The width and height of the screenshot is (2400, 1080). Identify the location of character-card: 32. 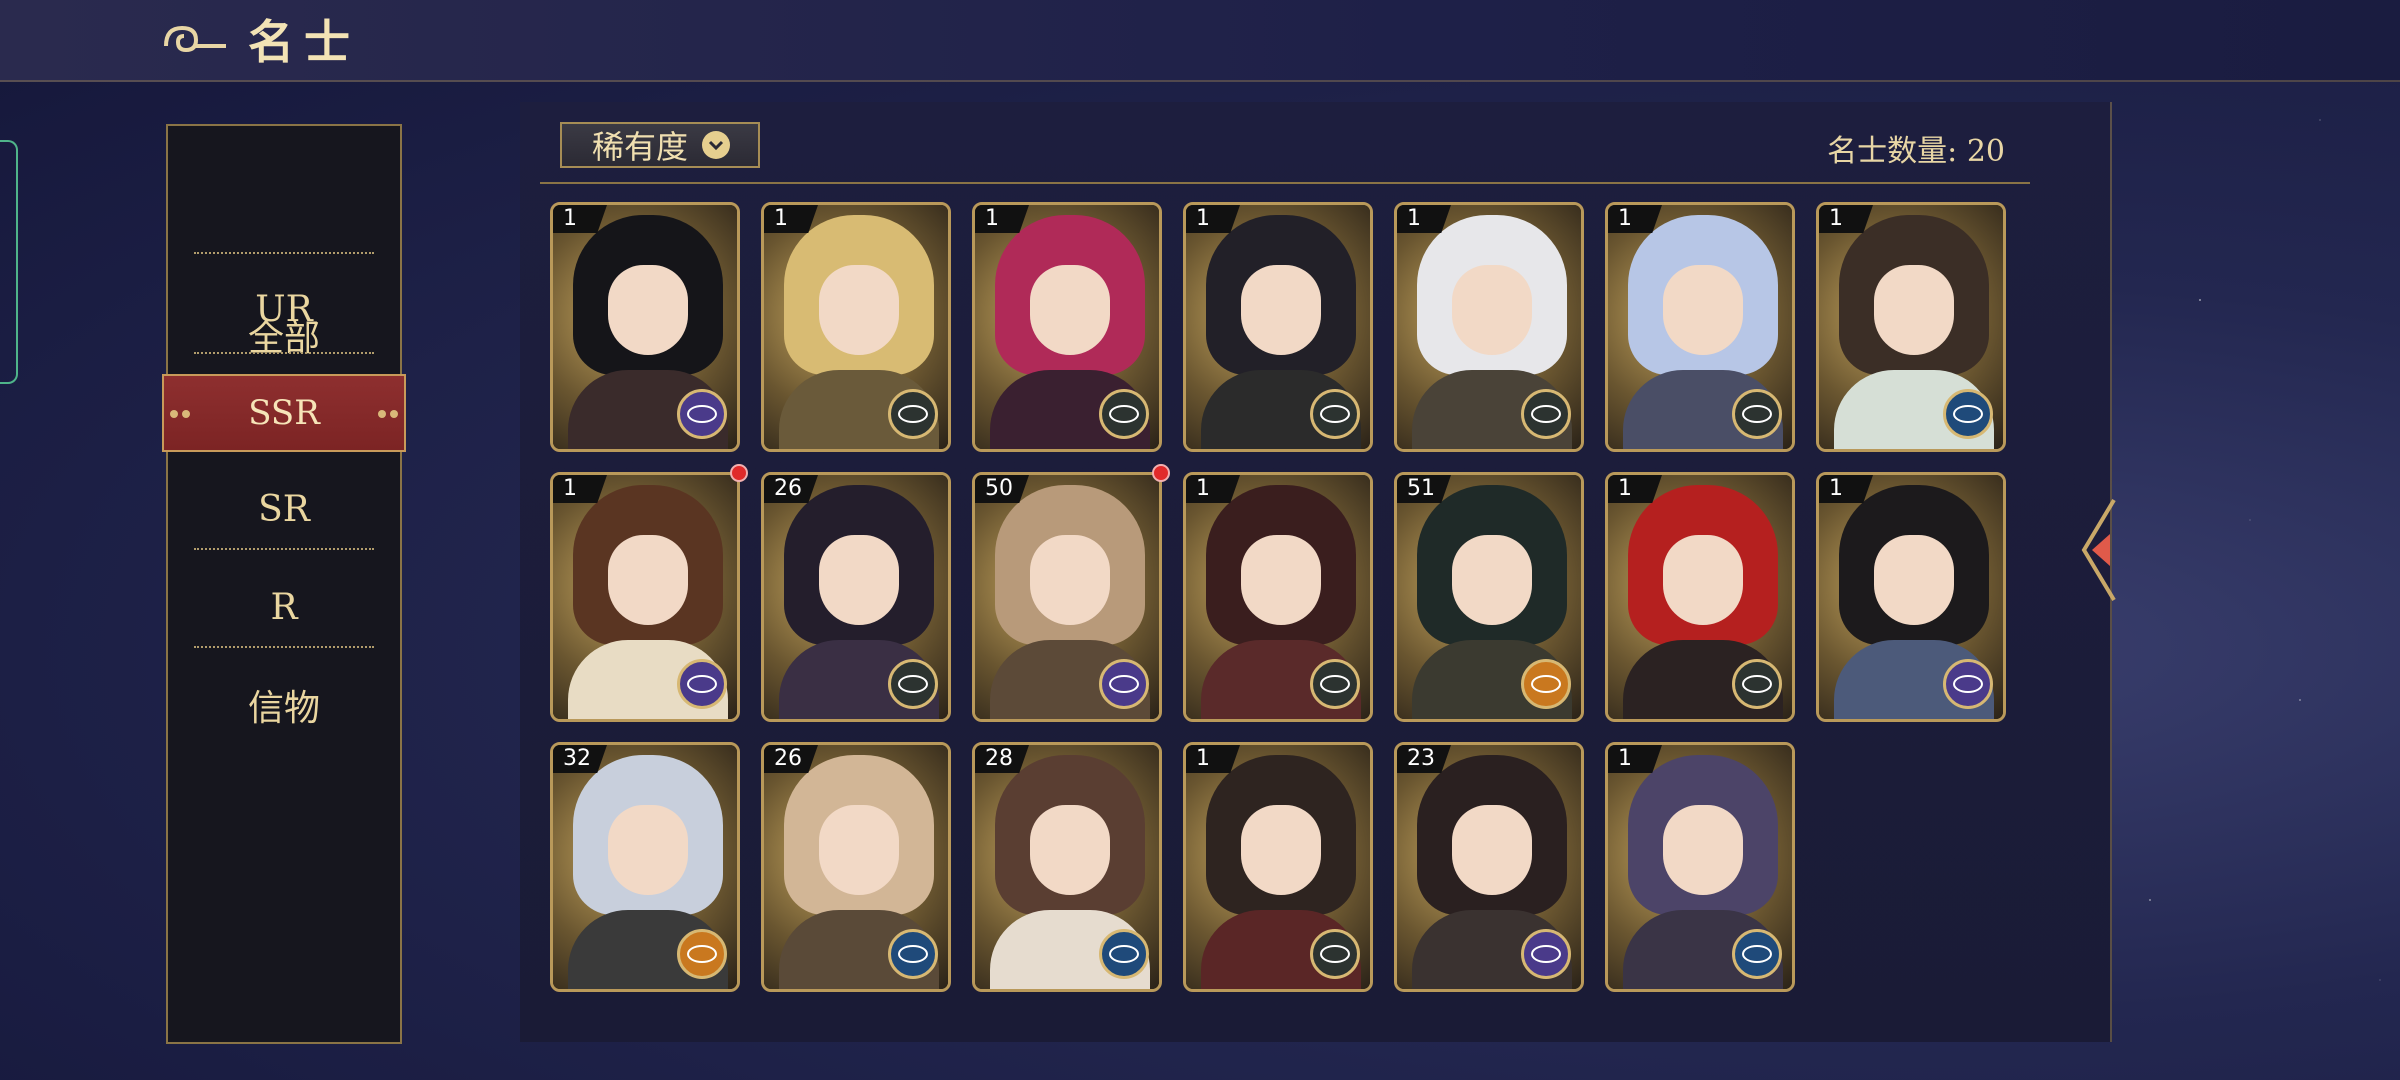
(645, 867).